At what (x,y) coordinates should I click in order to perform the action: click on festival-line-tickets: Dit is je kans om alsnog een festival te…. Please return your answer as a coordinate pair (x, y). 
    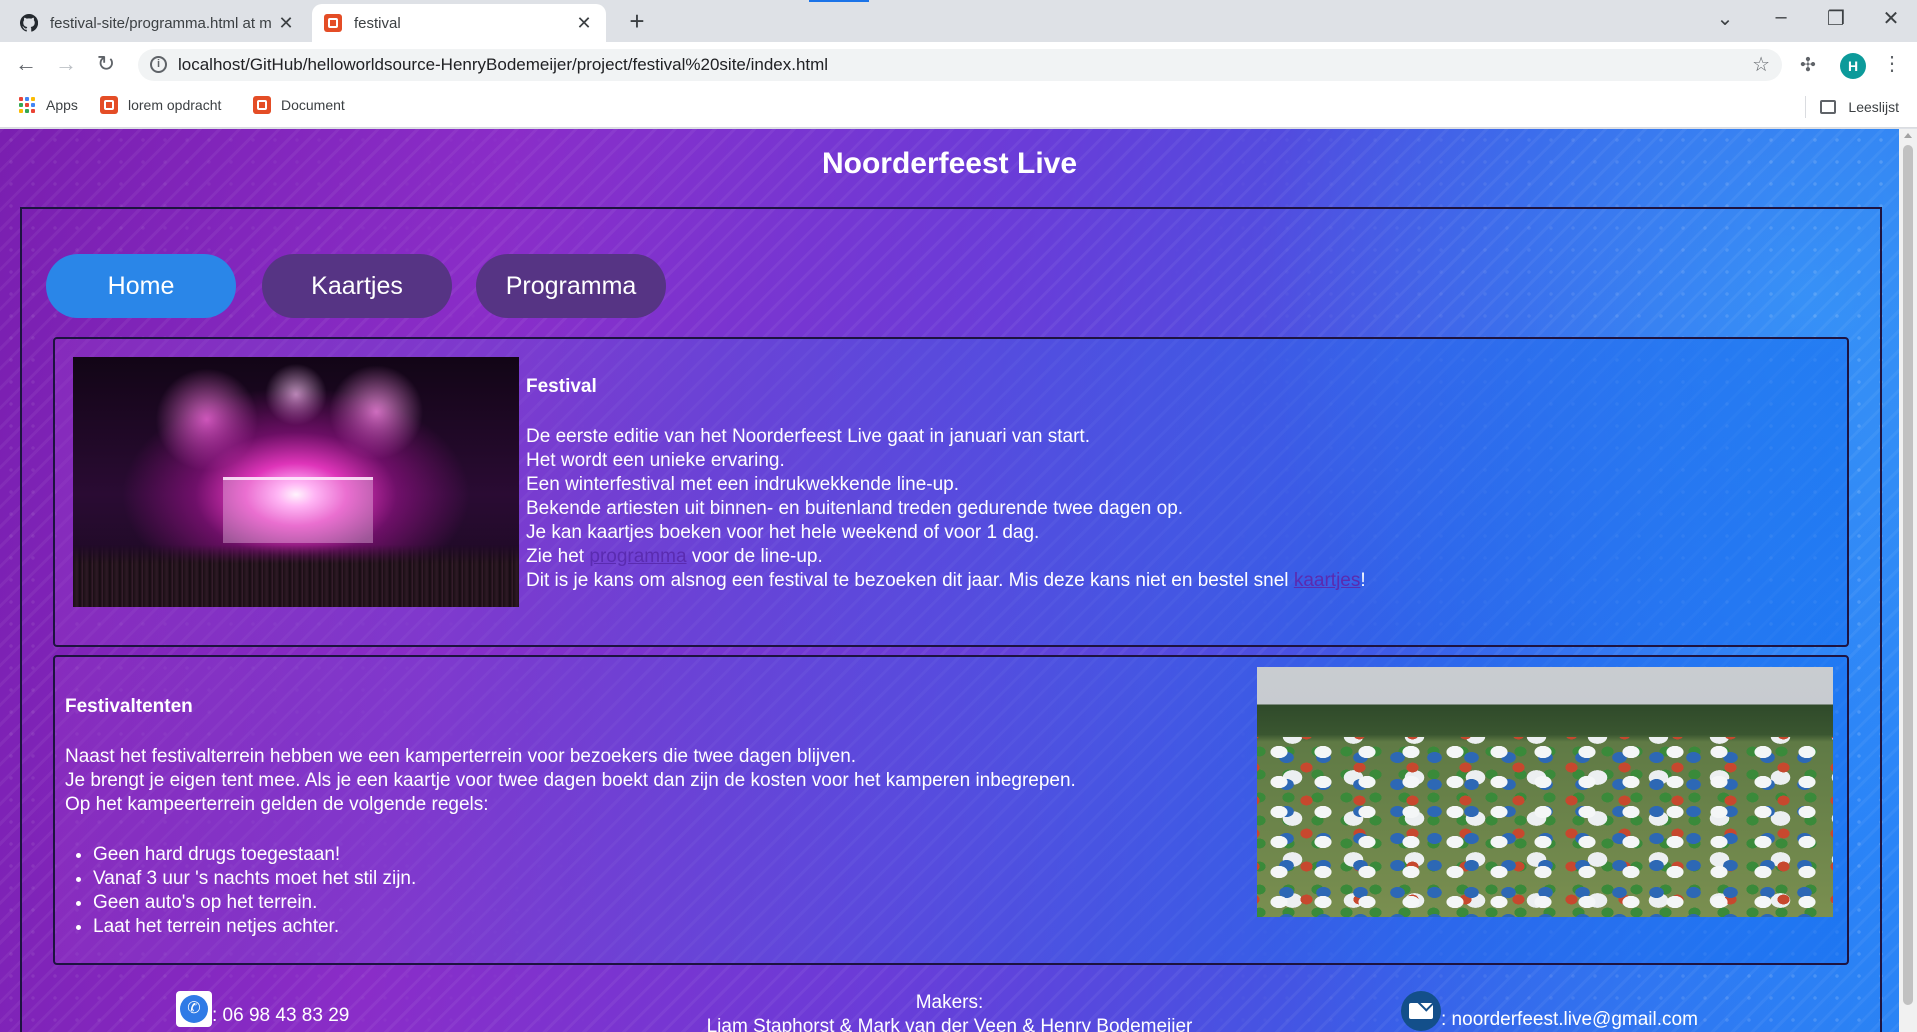
    Looking at the image, I should click on (946, 581).